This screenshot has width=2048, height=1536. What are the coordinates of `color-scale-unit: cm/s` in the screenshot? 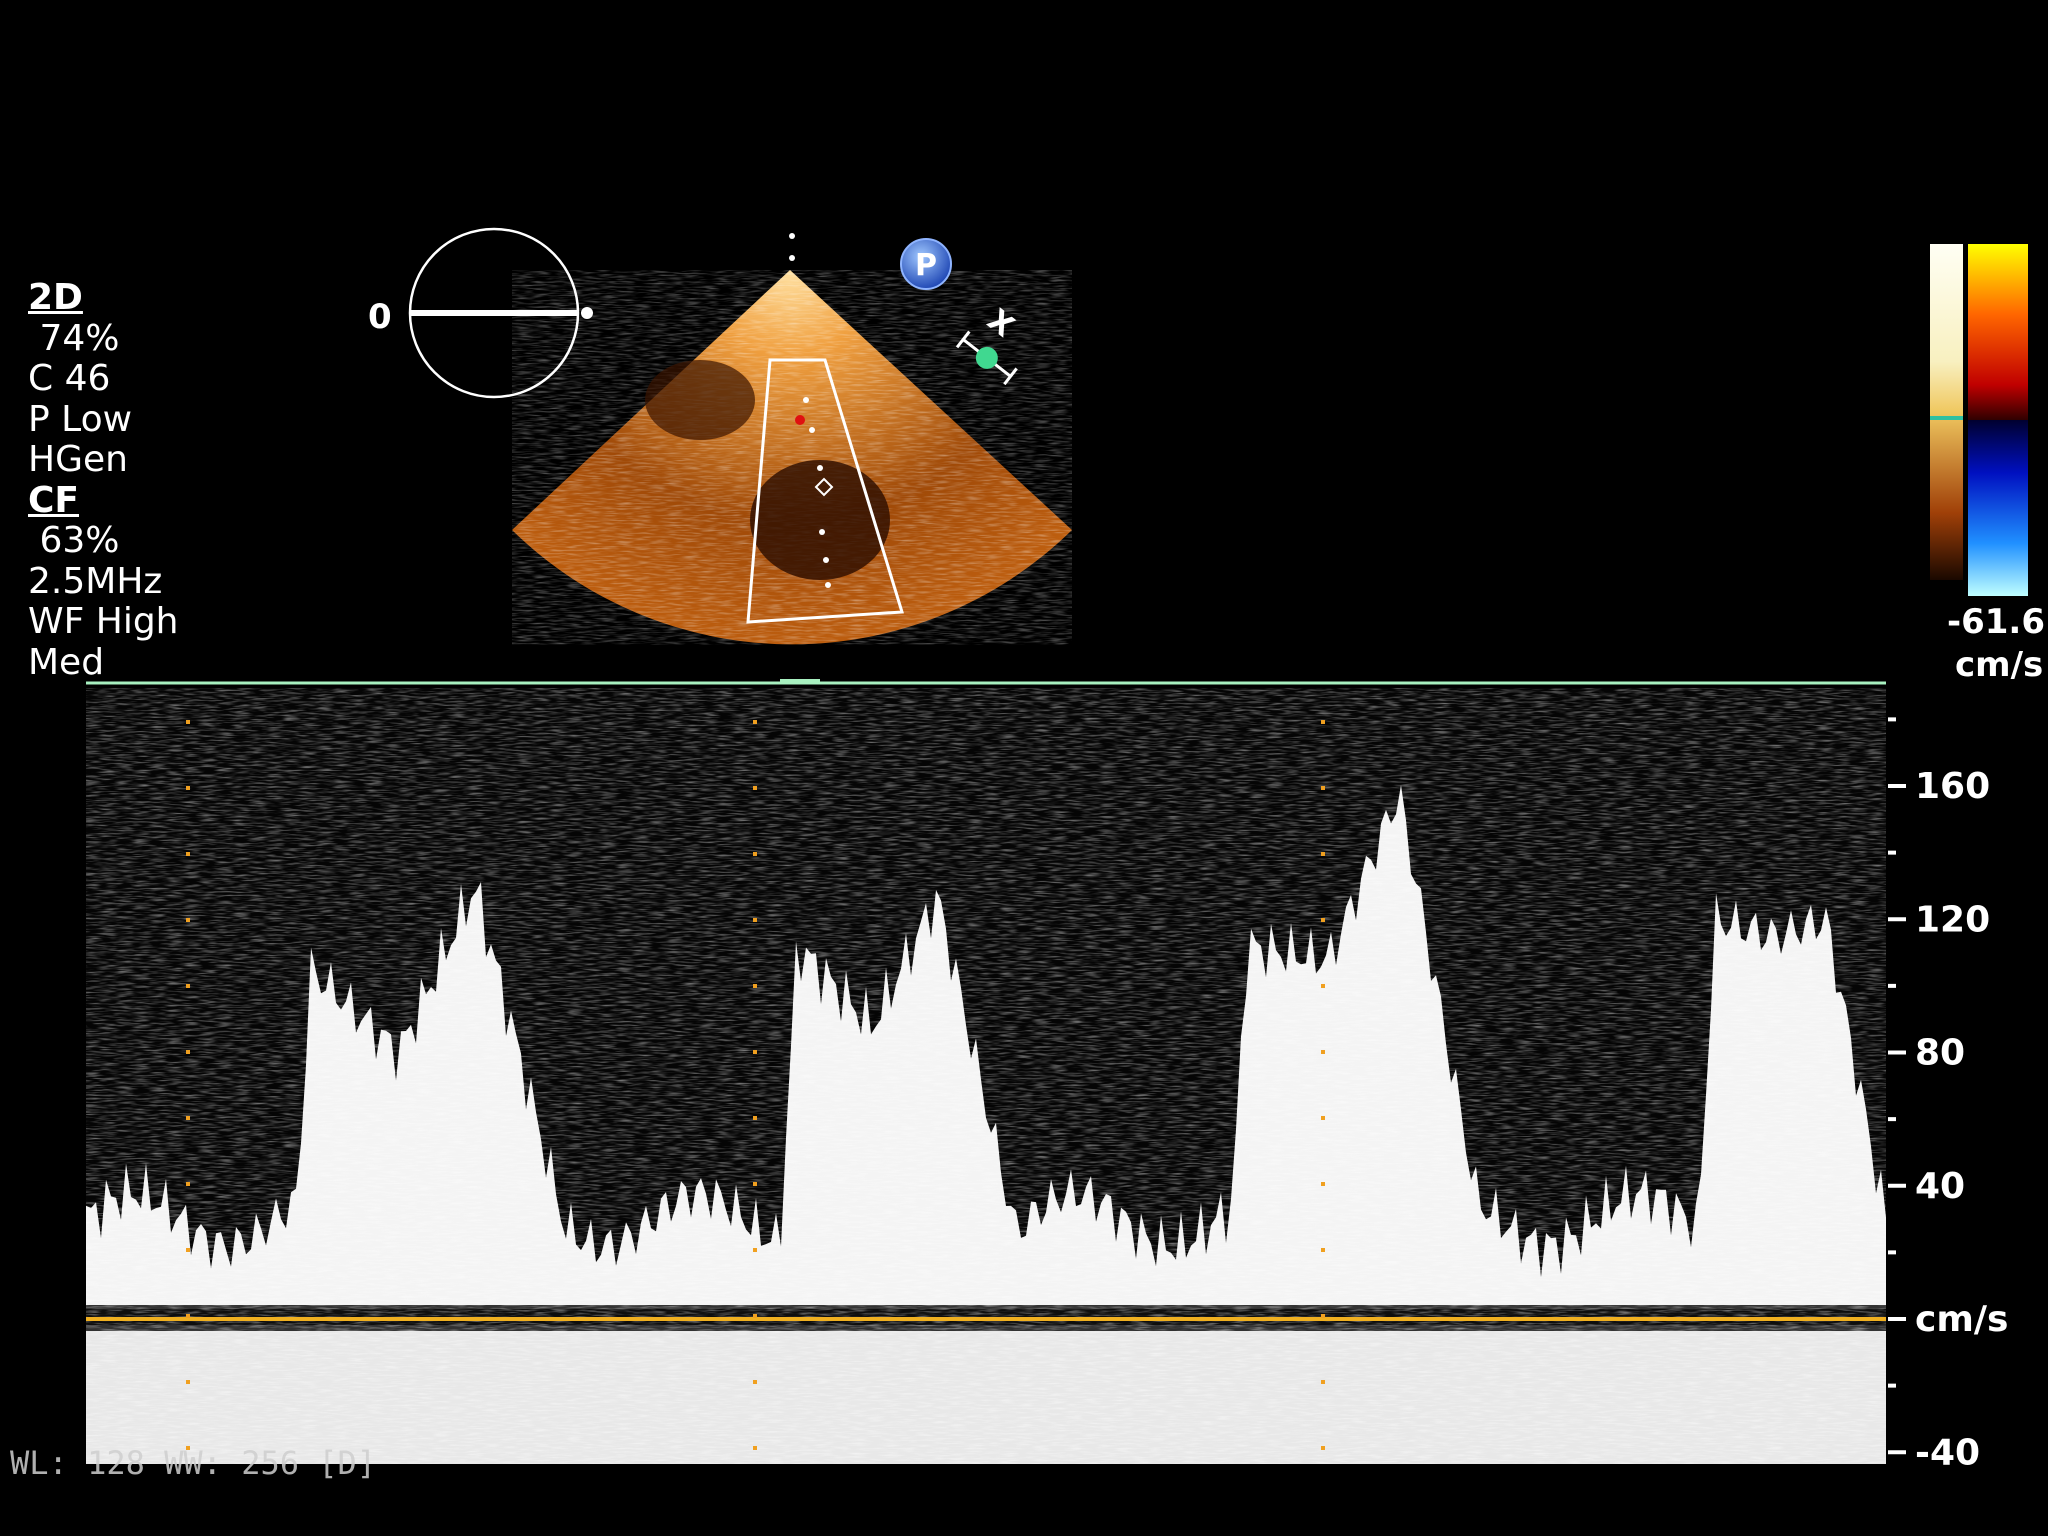 It's located at (1999, 665).